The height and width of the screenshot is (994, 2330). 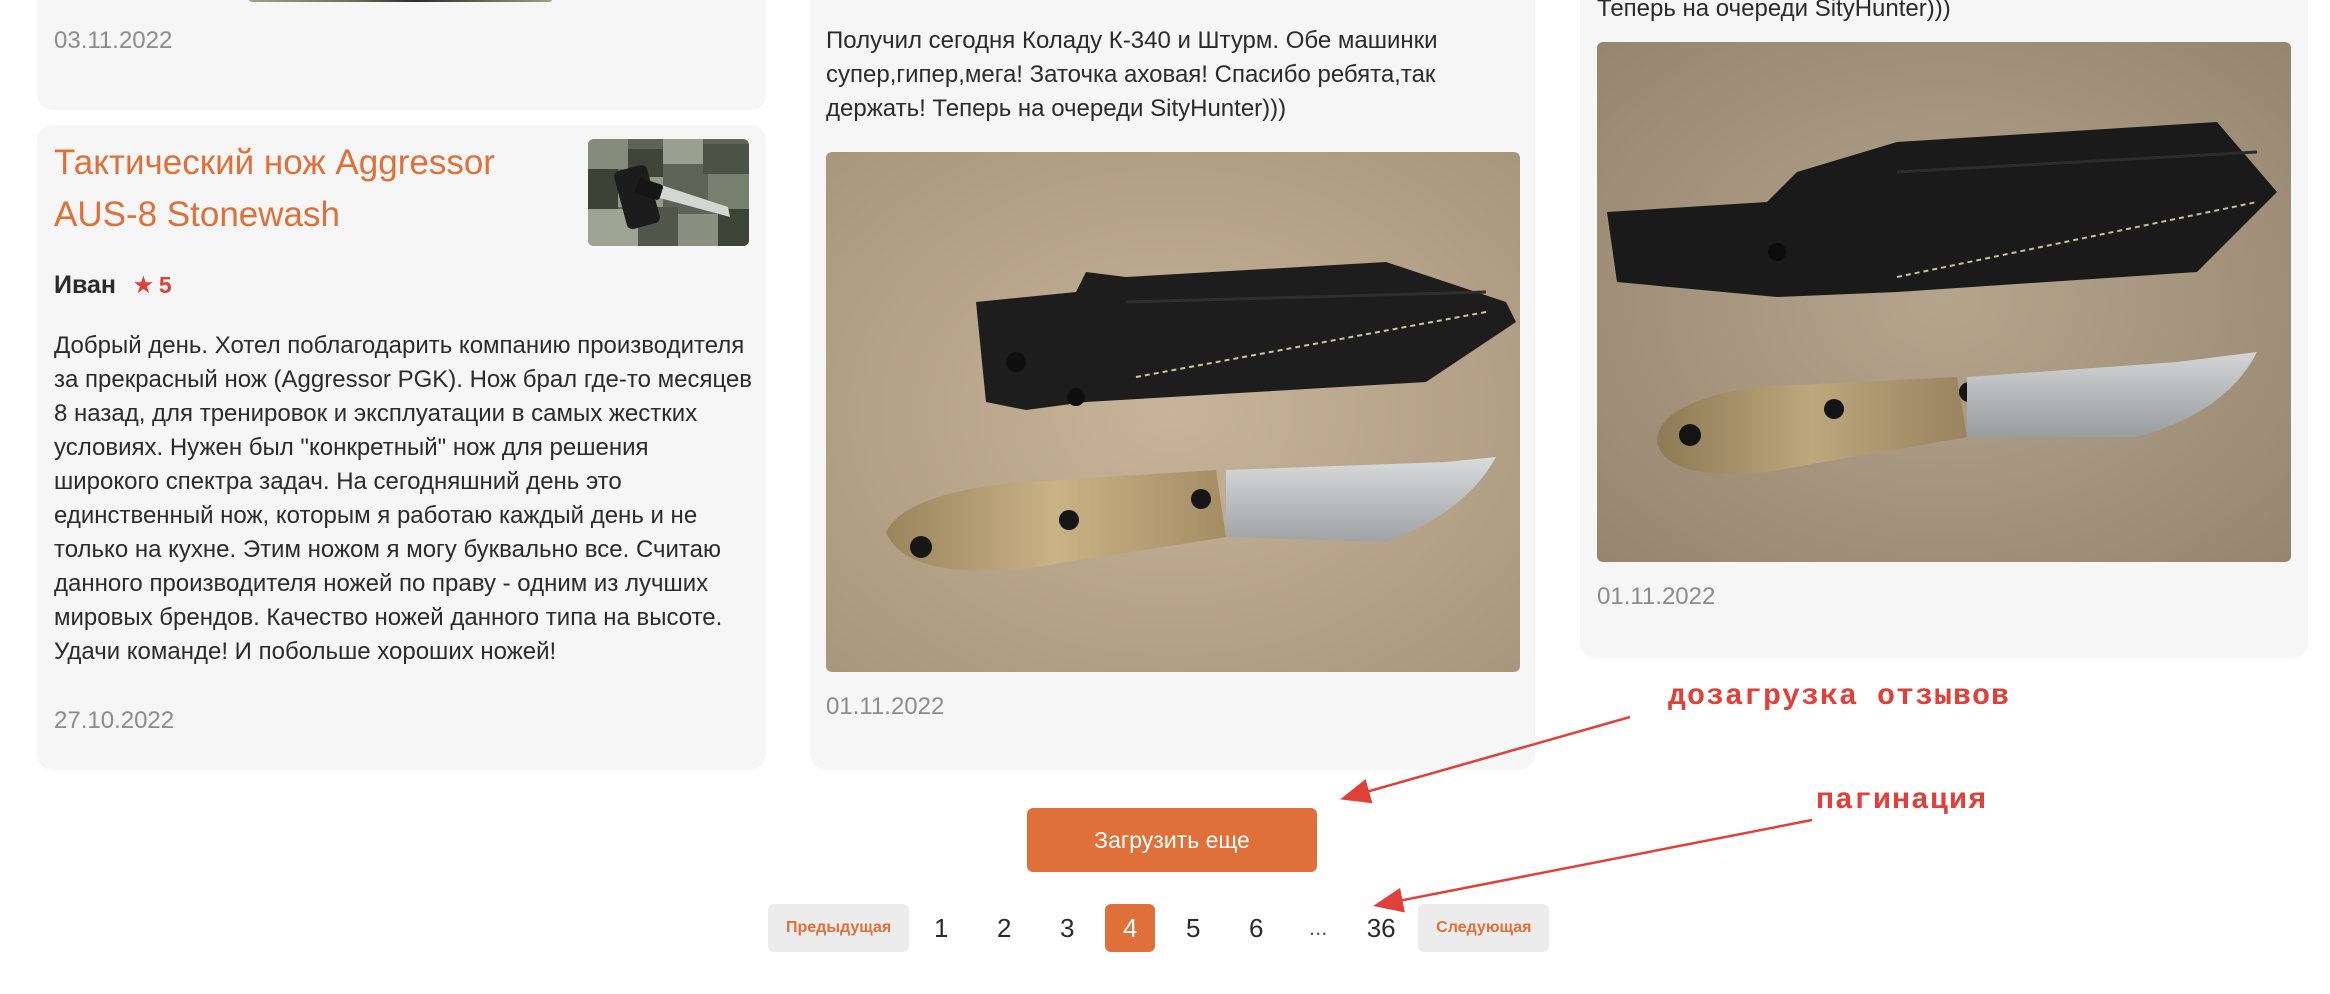 I want to click on arrow-pagination-icon, so click(x=1593, y=865).